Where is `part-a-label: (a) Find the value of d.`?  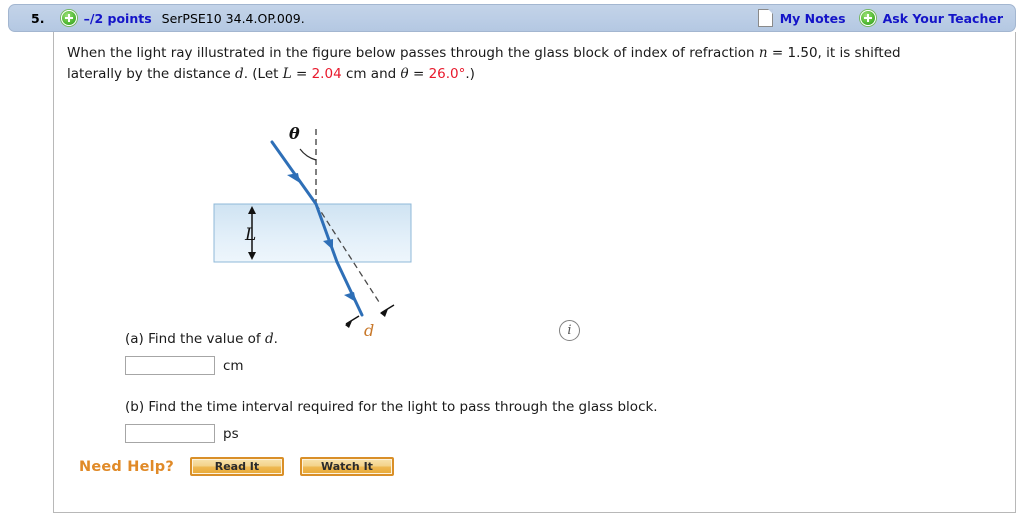
part-a-label: (a) Find the value of d. is located at coordinates (201, 339).